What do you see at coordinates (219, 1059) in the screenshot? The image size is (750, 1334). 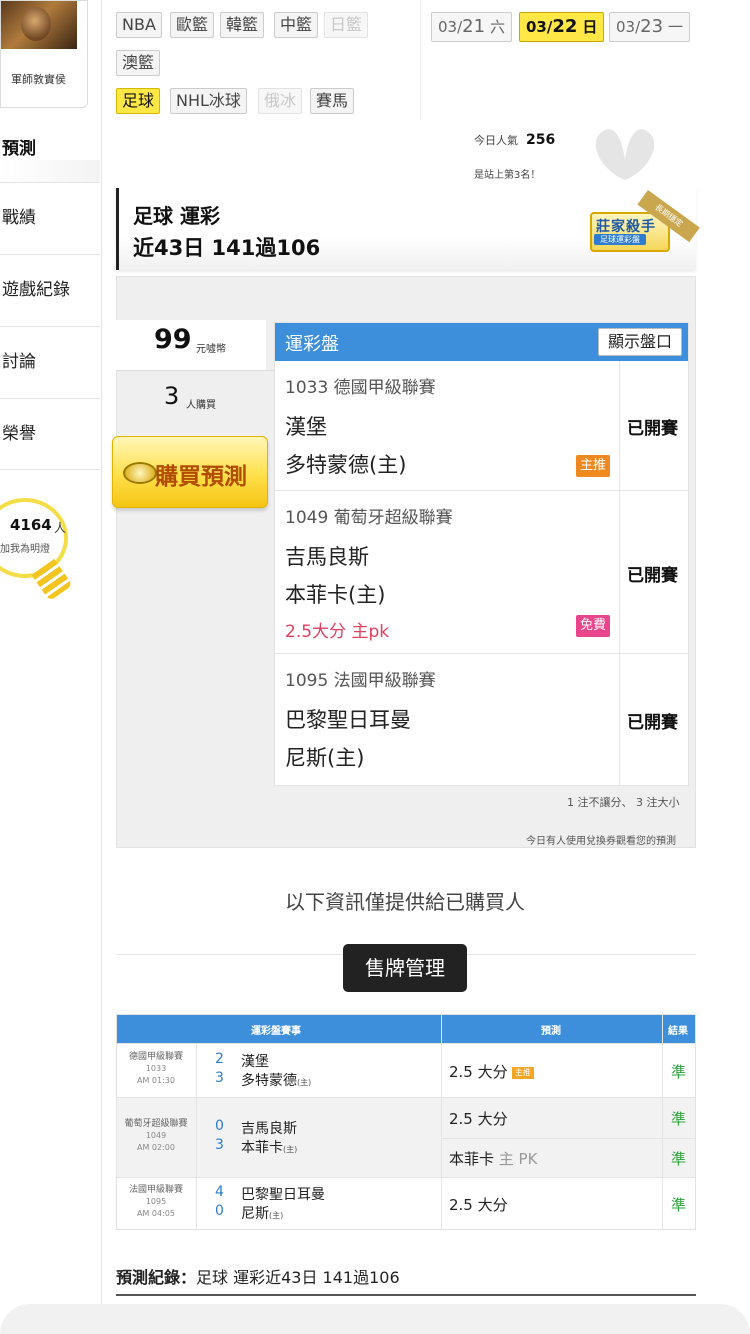 I see `score-away: 2` at bounding box center [219, 1059].